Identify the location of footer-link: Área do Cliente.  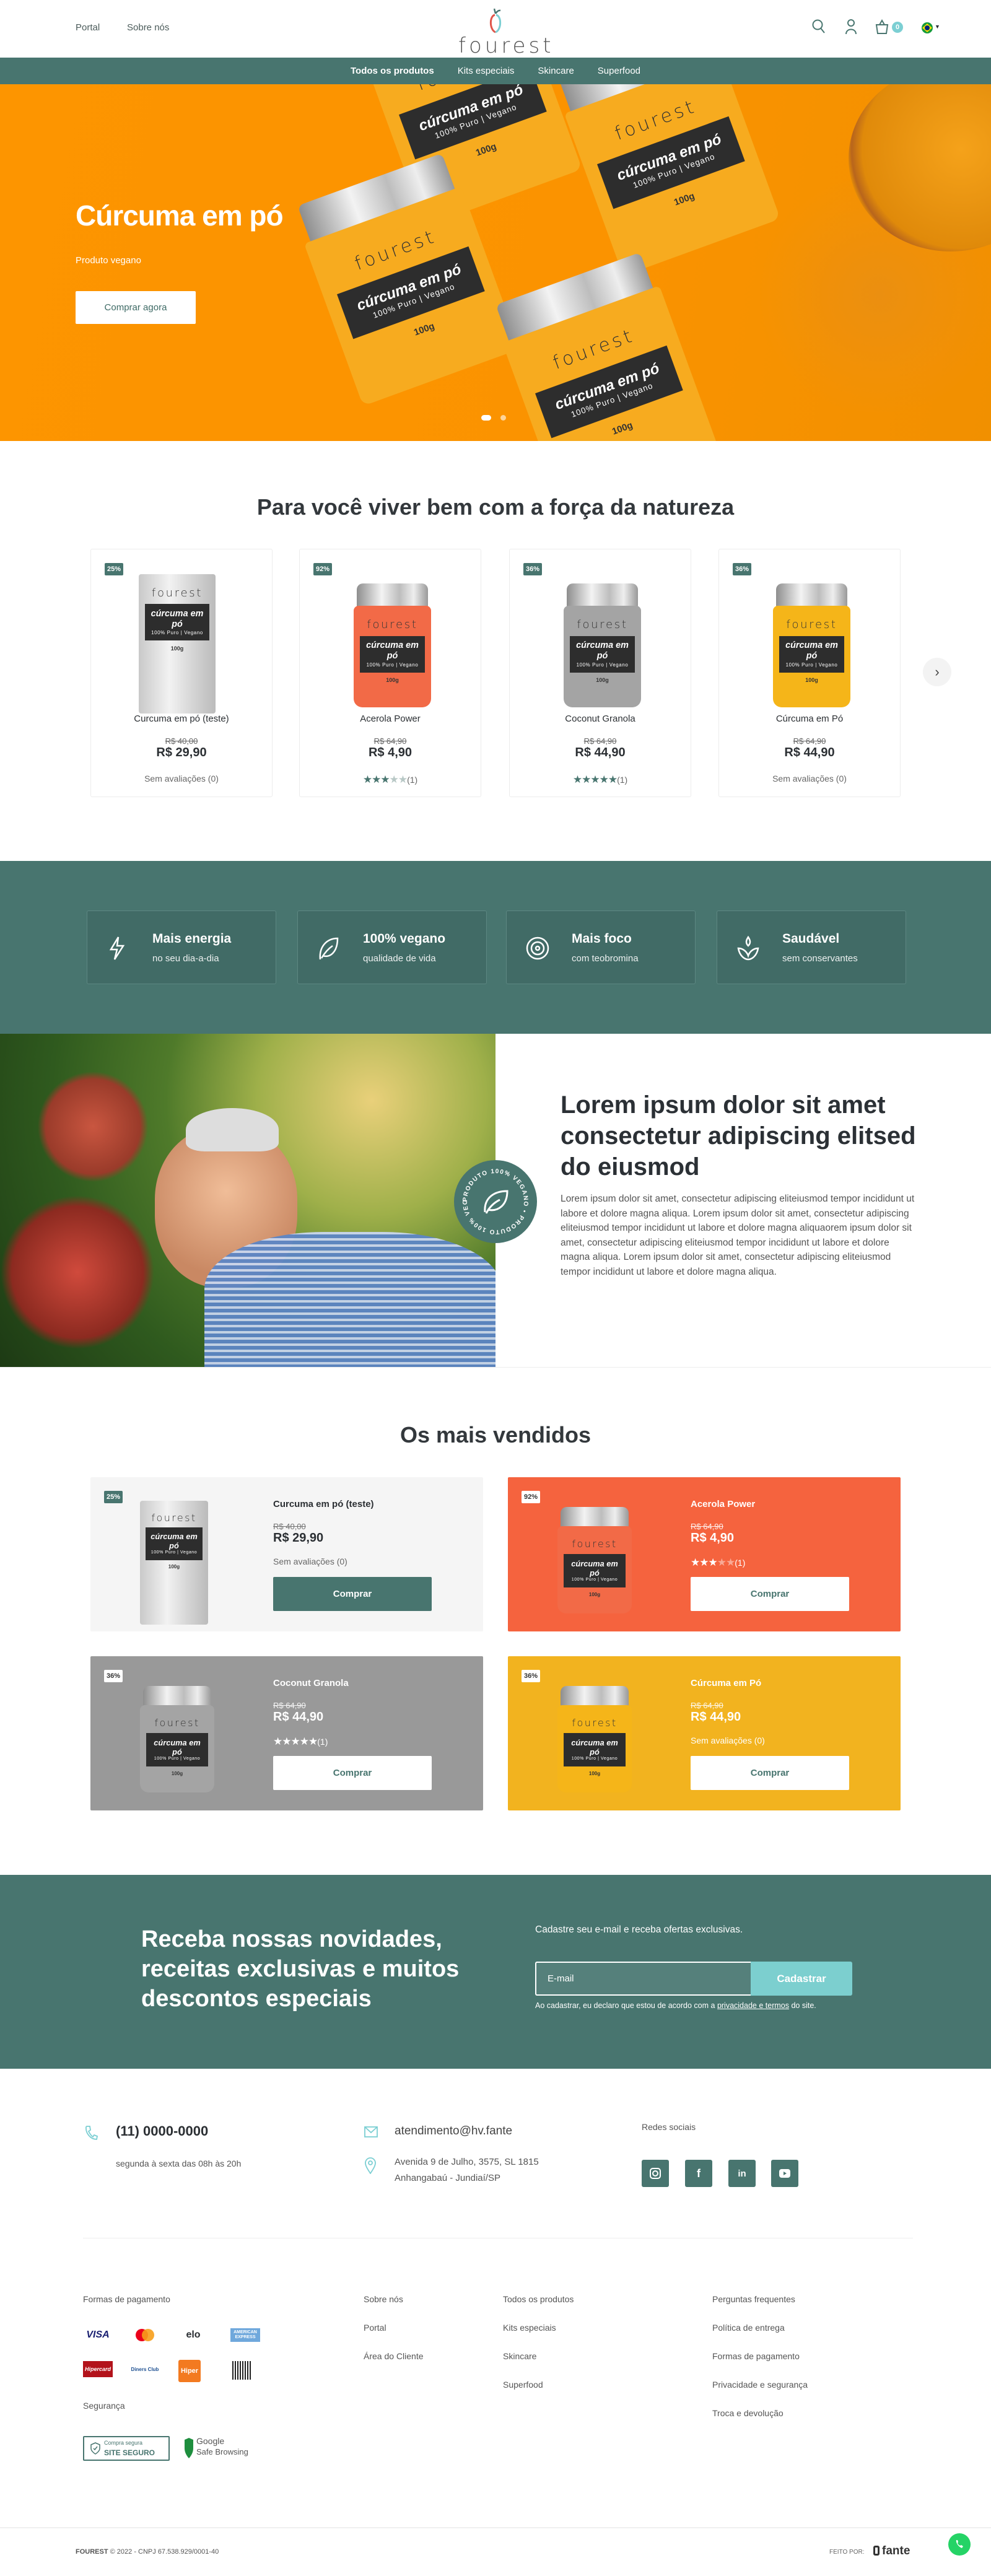
(394, 2356).